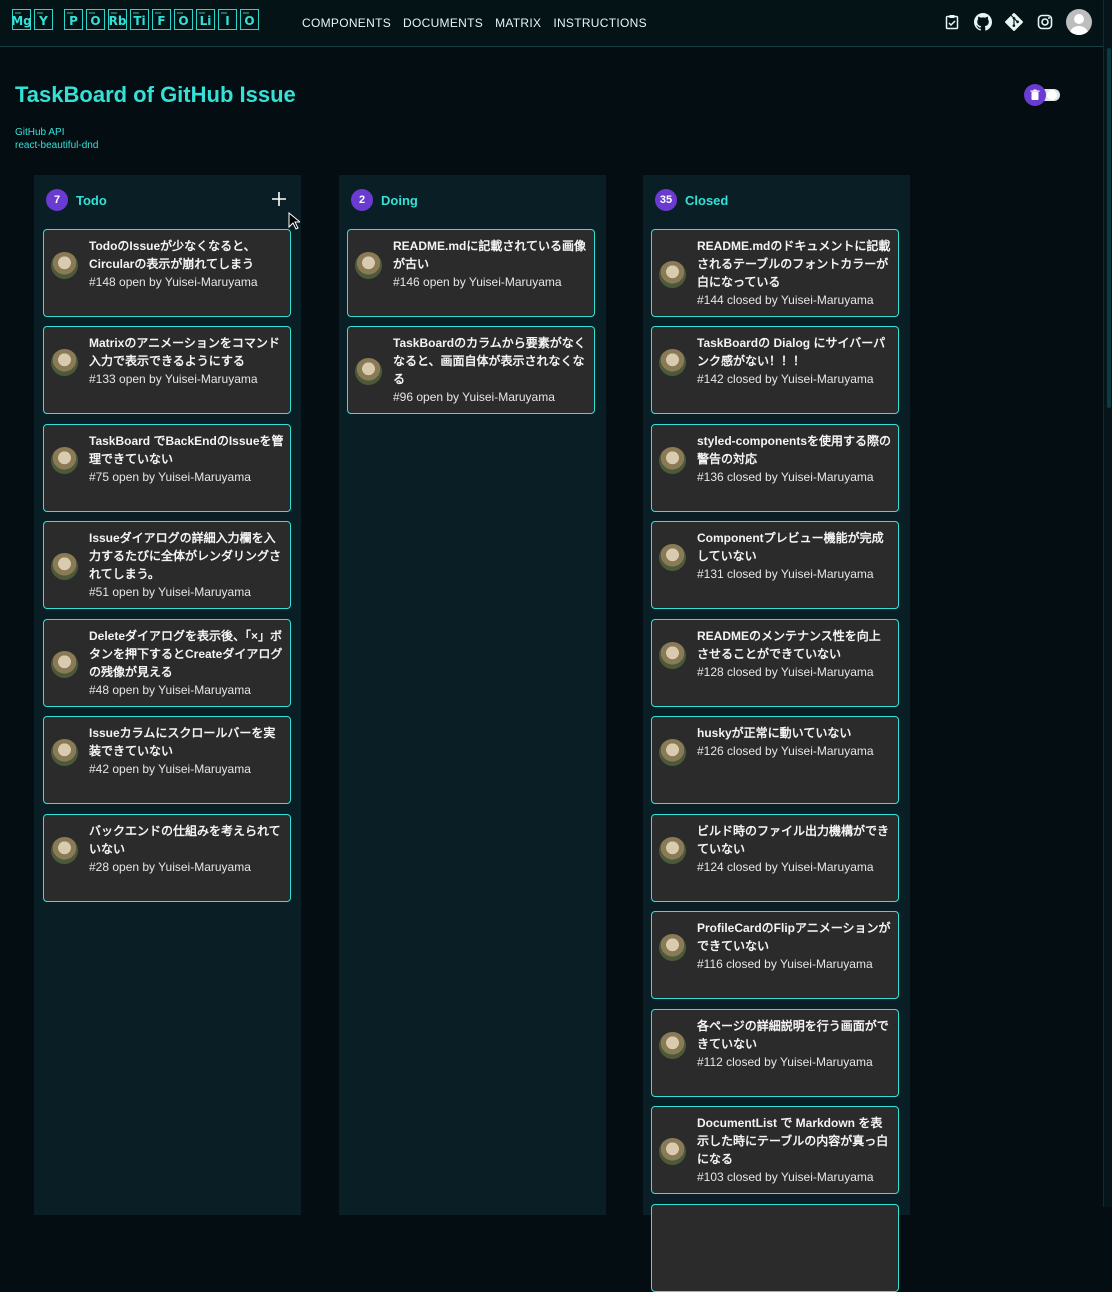 The height and width of the screenshot is (1292, 1112). Describe the element at coordinates (56, 145) in the screenshot. I see `react-beautiful-dnd-link: react-beautiful-dnd` at that location.